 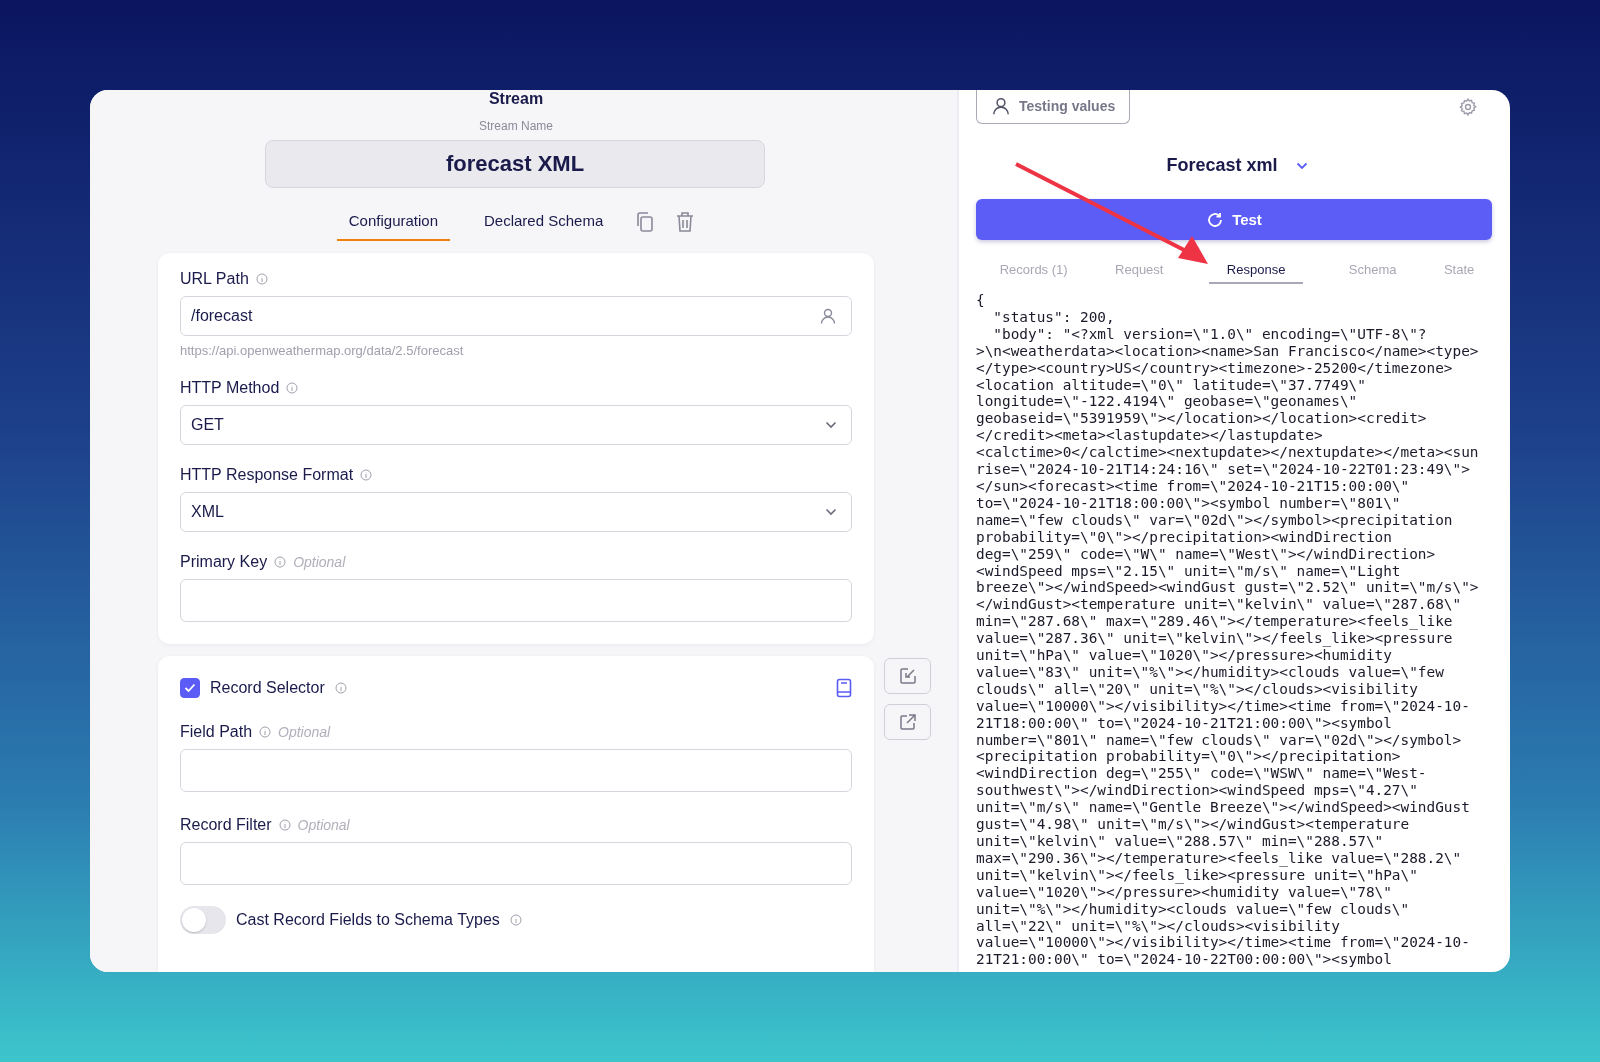 What do you see at coordinates (224, 562) in the screenshot?
I see `field-label: Primary Key` at bounding box center [224, 562].